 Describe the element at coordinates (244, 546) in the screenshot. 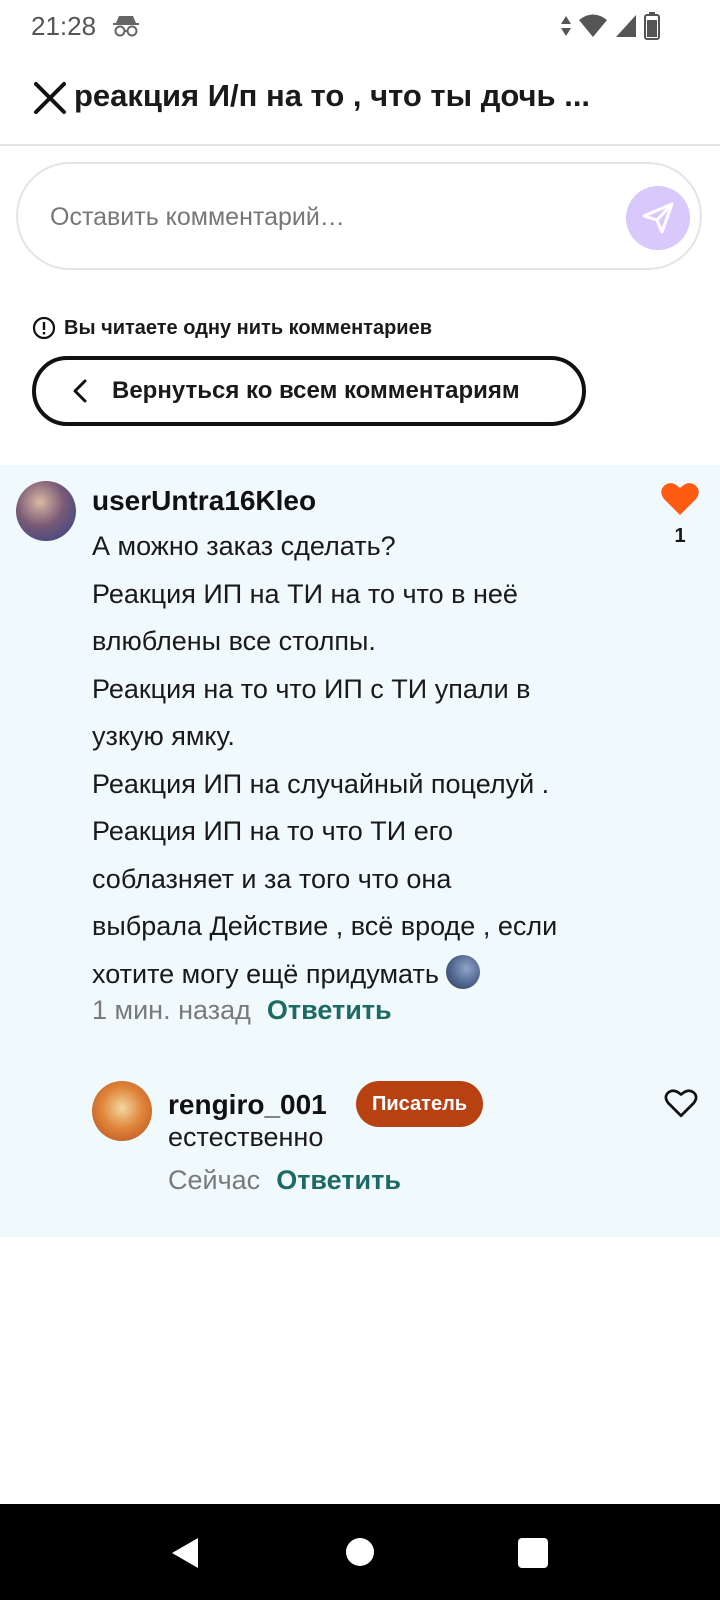

I see `comment-line: А можно заказ сделать?` at that location.